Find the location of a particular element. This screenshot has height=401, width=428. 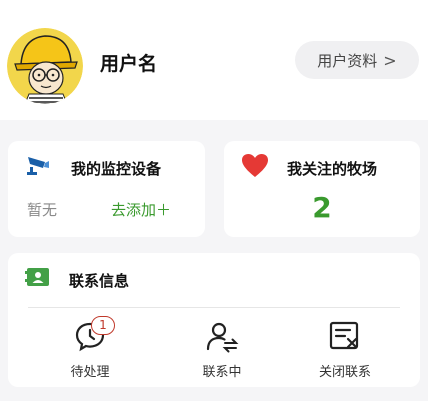

add-device-link: 去添加＋ is located at coordinates (141, 209).